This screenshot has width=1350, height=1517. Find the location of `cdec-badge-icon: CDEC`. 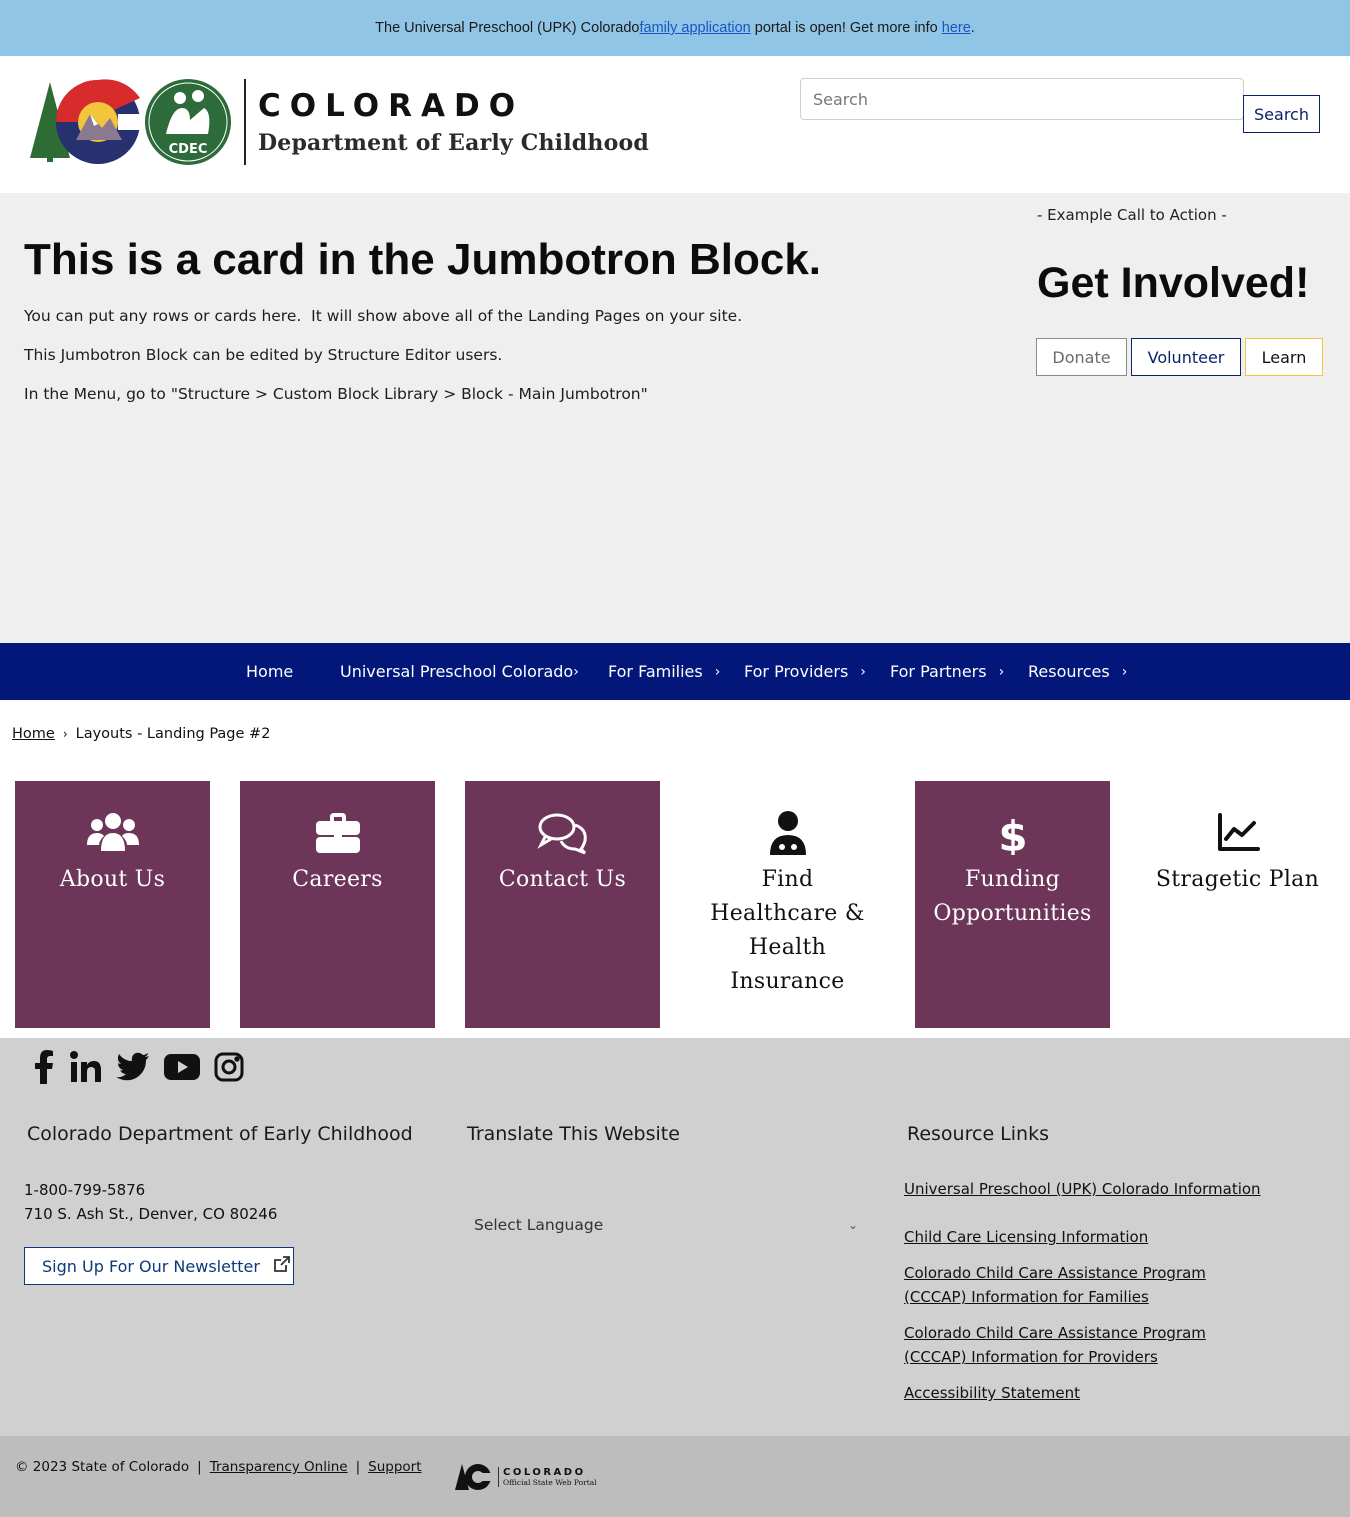

cdec-badge-icon: CDEC is located at coordinates (188, 122).